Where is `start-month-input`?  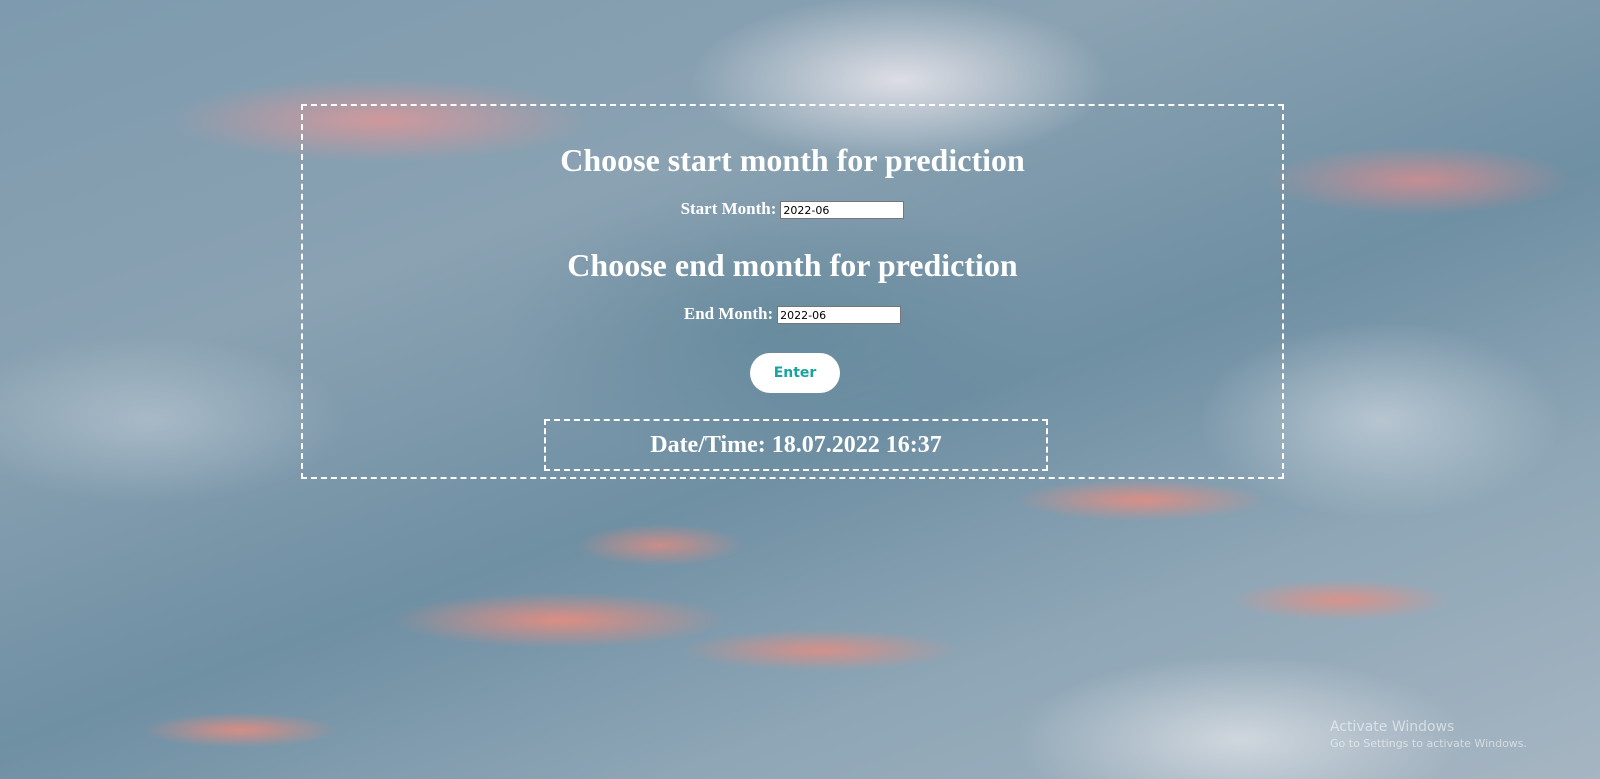
start-month-input is located at coordinates (842, 210).